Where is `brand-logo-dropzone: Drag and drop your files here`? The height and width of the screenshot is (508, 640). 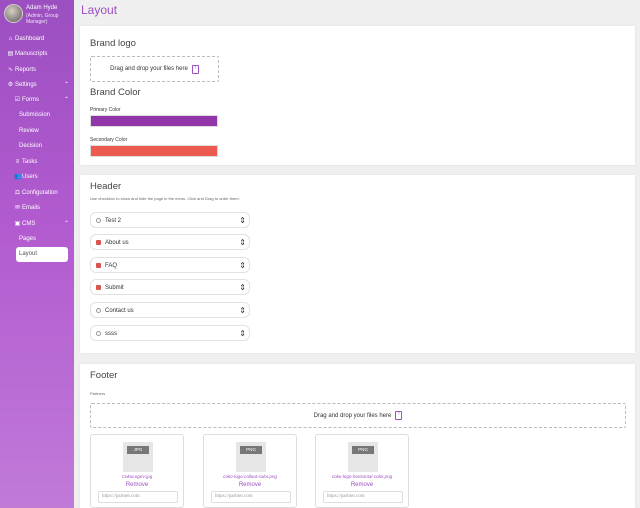 brand-logo-dropzone: Drag and drop your files here is located at coordinates (154, 69).